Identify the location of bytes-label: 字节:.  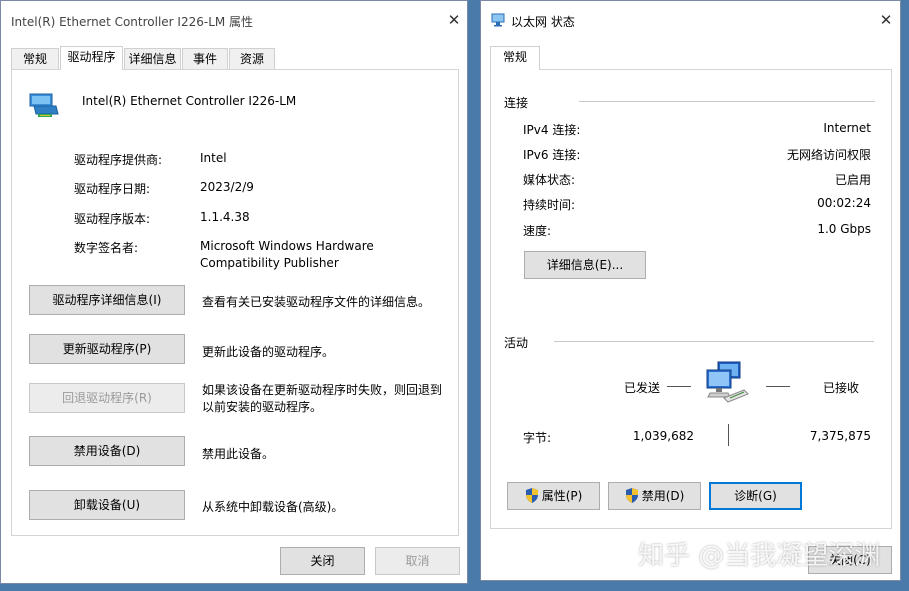
(537, 438).